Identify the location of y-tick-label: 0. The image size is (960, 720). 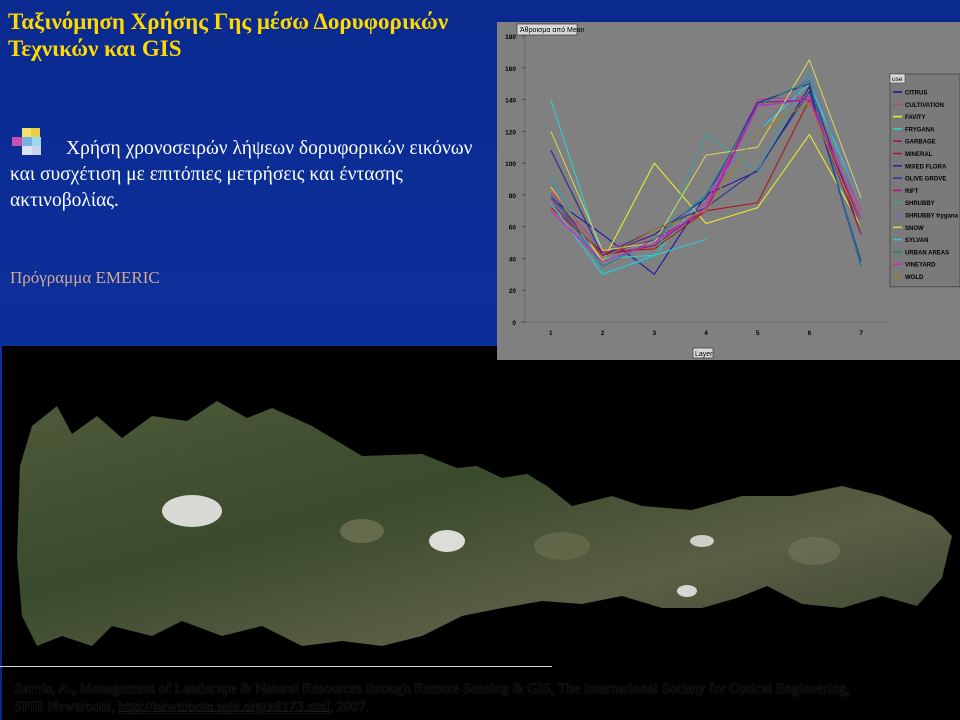
(514, 323).